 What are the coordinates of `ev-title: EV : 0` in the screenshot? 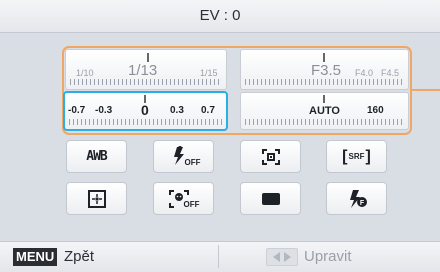 It's located at (220, 15).